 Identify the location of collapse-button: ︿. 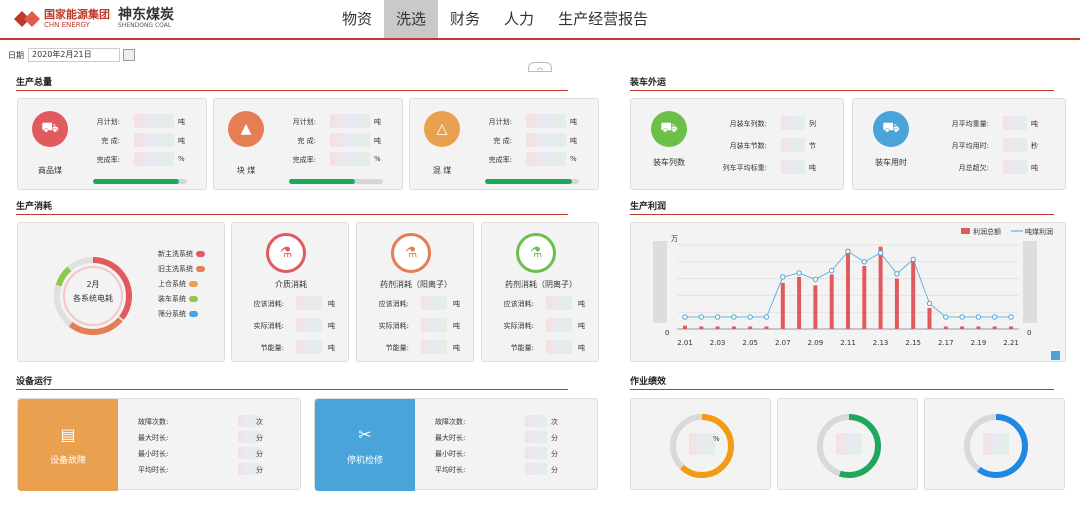
(540, 67).